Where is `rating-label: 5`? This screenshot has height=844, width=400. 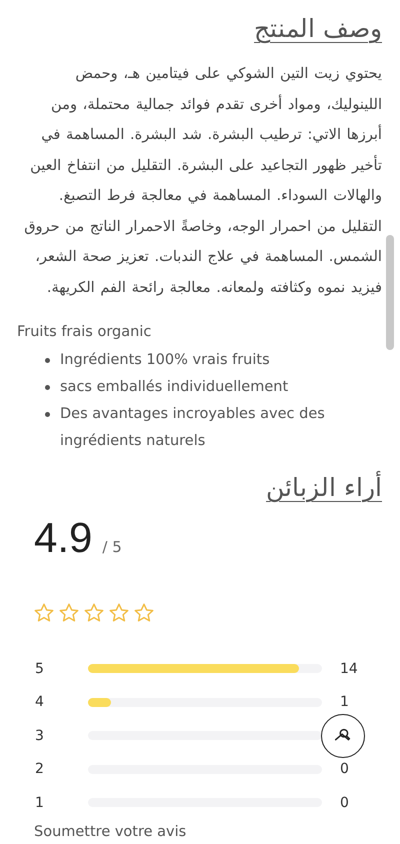 rating-label: 5 is located at coordinates (40, 668).